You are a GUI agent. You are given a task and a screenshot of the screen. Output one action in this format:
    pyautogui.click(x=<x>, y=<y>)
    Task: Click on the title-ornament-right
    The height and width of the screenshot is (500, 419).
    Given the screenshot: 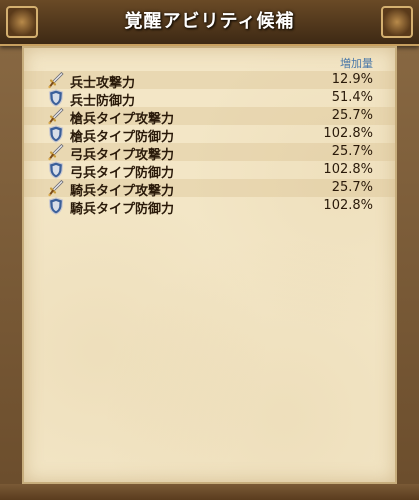 What is the action you would take?
    pyautogui.click(x=397, y=22)
    